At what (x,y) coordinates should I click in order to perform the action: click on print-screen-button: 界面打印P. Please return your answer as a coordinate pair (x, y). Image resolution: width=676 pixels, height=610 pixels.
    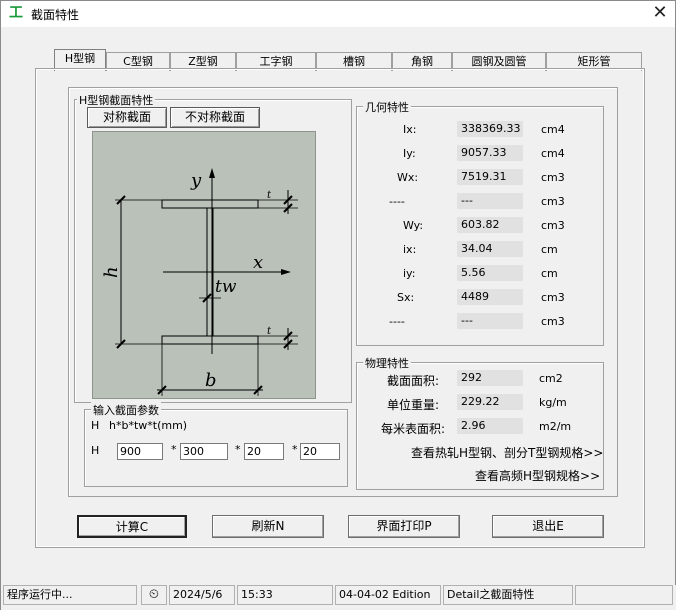
    Looking at the image, I should click on (404, 526).